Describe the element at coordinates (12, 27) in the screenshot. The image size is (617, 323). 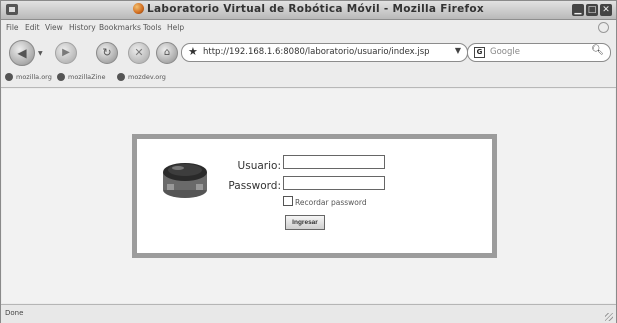
I see `menu-file: File` at that location.